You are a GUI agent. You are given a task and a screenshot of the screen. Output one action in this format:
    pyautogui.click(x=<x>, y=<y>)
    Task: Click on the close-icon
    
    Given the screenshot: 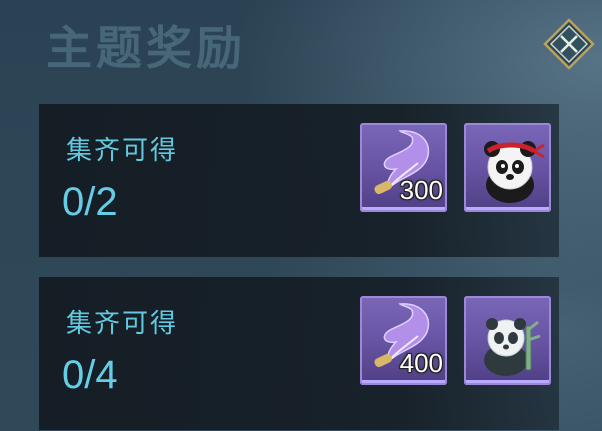 What is the action you would take?
    pyautogui.click(x=569, y=44)
    